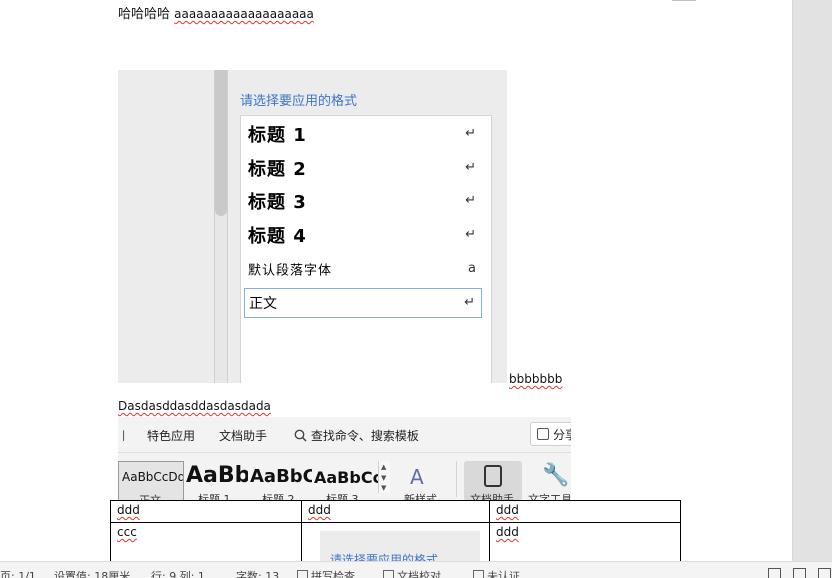 The width and height of the screenshot is (832, 578). I want to click on doc-assistant-icon, so click(493, 476).